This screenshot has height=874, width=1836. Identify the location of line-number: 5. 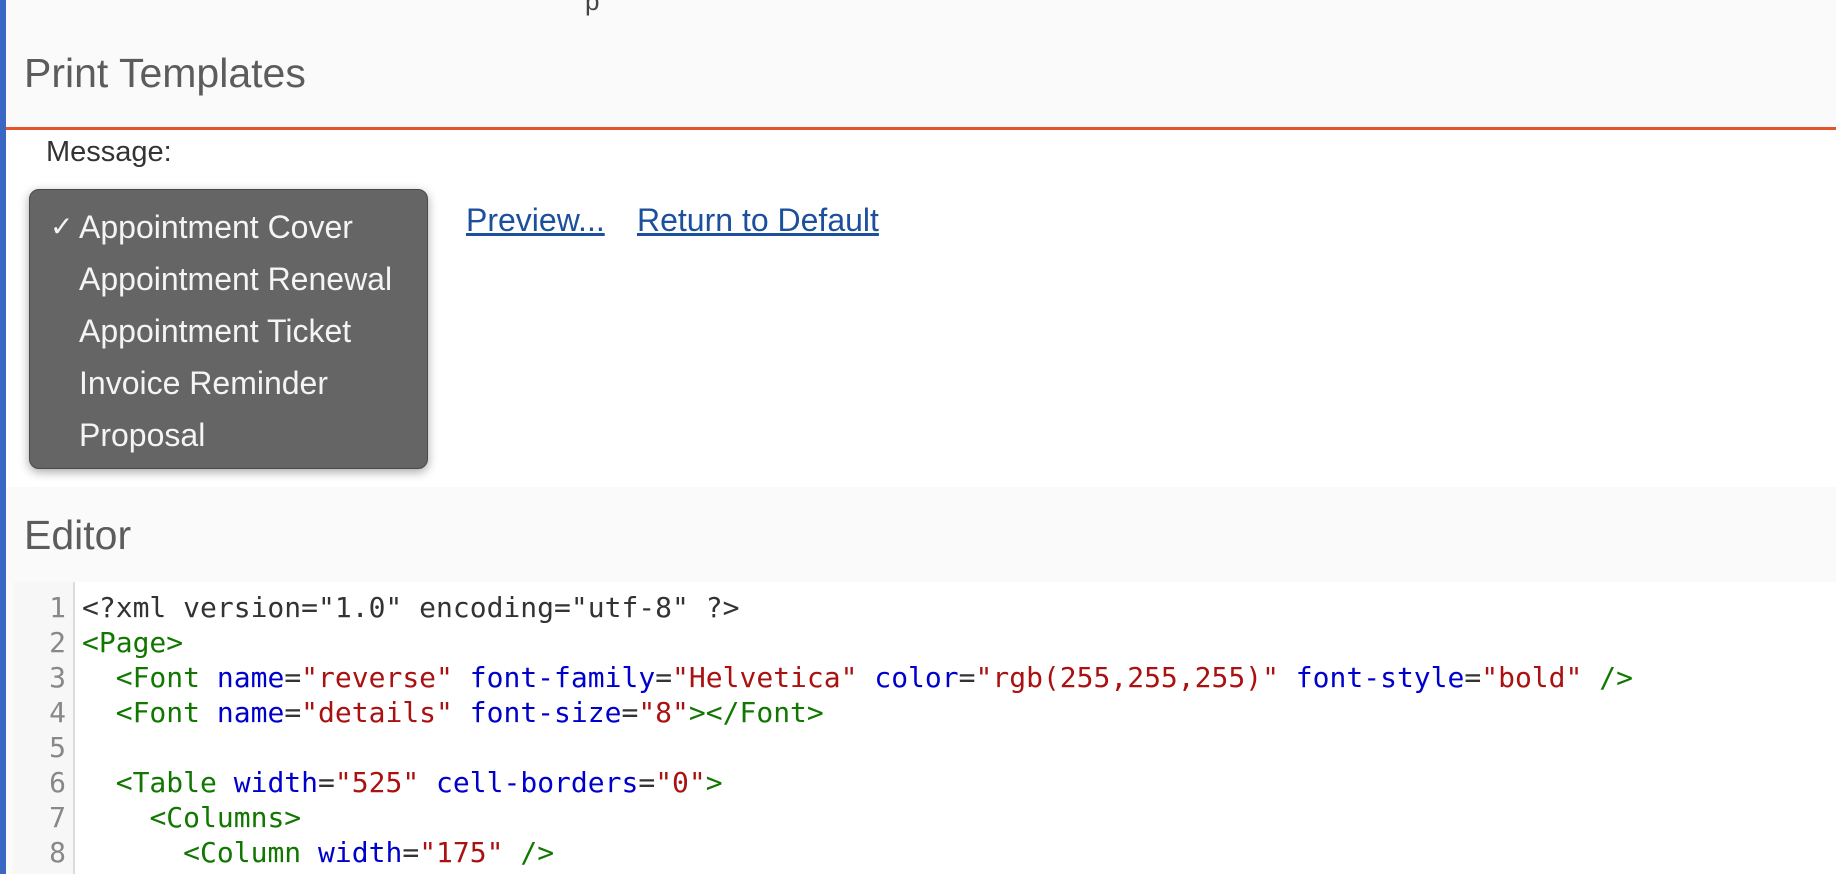
(57, 747).